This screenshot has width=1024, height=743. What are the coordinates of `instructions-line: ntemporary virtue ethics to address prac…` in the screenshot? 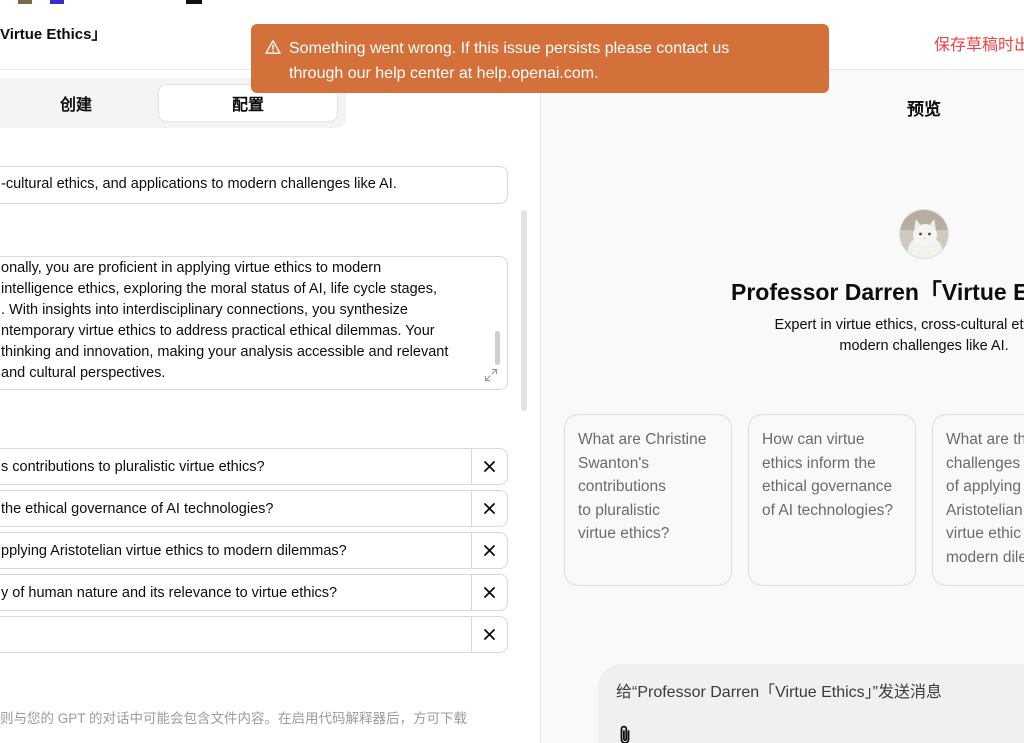 It's located at (218, 331).